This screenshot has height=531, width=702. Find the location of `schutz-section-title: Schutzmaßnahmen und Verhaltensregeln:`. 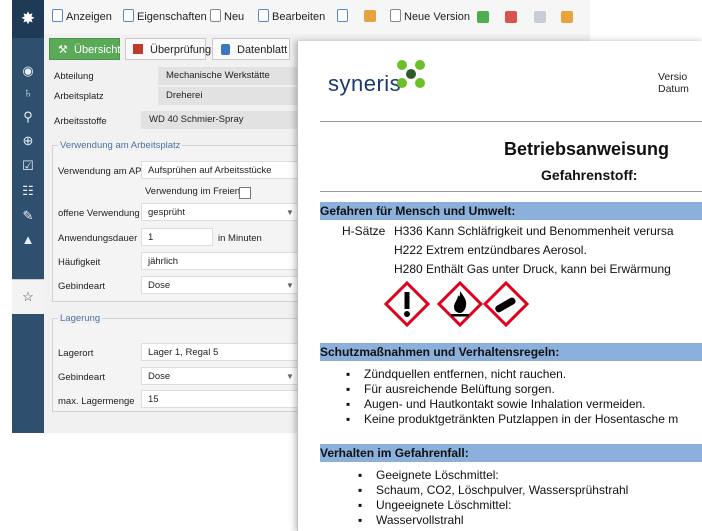

schutz-section-title: Schutzmaßnahmen und Verhaltensregeln: is located at coordinates (440, 352).